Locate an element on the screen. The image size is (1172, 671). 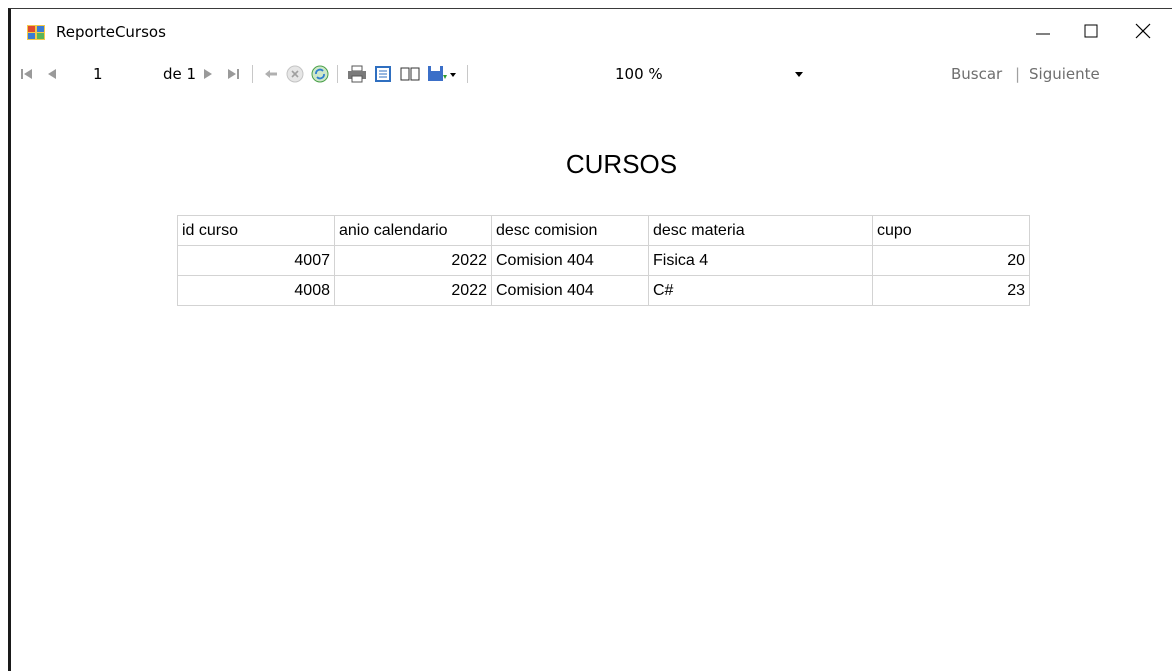
window-title: ReporteCursos is located at coordinates (111, 32).